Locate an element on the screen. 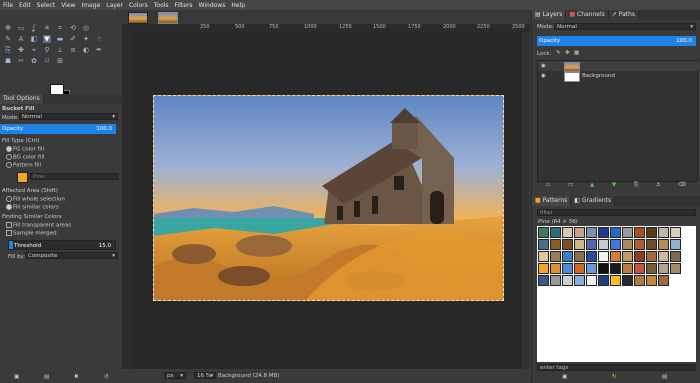 This screenshot has height=383, width=700. delete-layer-icon: ⌫ is located at coordinates (682, 185).